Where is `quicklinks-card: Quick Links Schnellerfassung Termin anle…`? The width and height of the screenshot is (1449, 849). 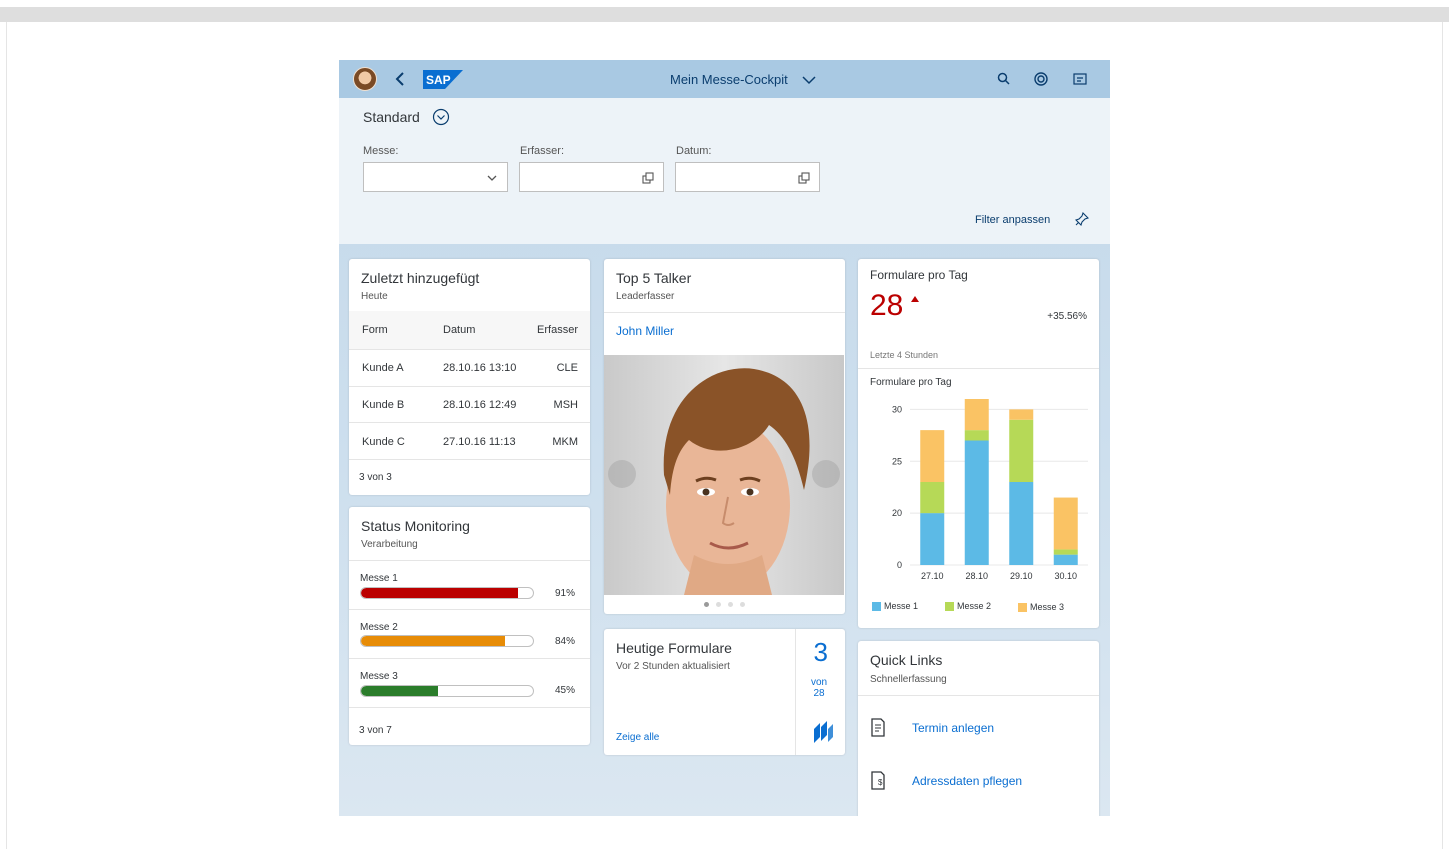
quicklinks-card: Quick Links Schnellerfassung Termin anle… is located at coordinates (978, 728).